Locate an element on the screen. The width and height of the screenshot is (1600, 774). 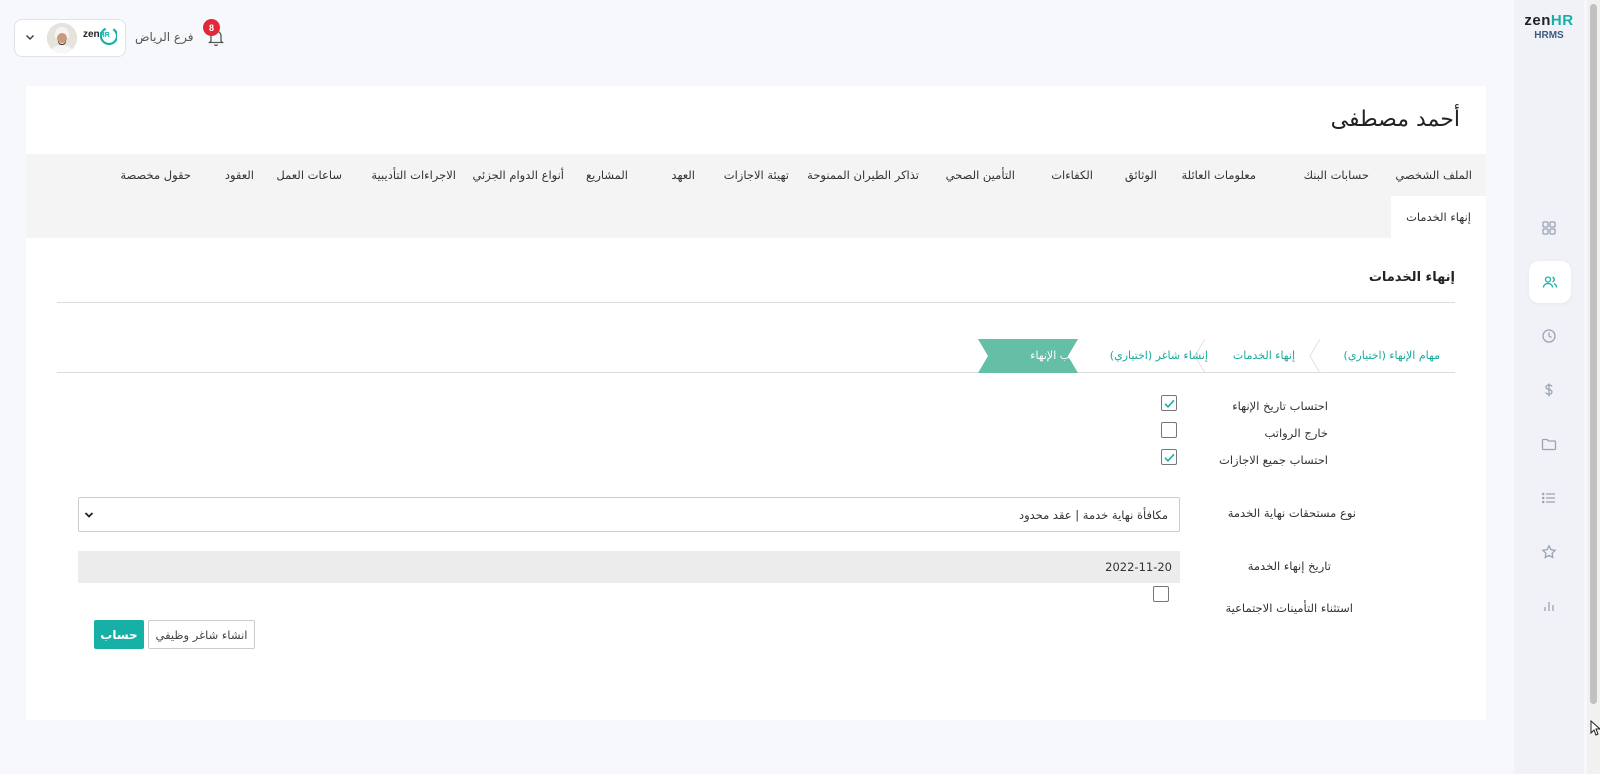
tab-disciplinary-actions: الاجراءات التأديبية is located at coordinates (413, 175).